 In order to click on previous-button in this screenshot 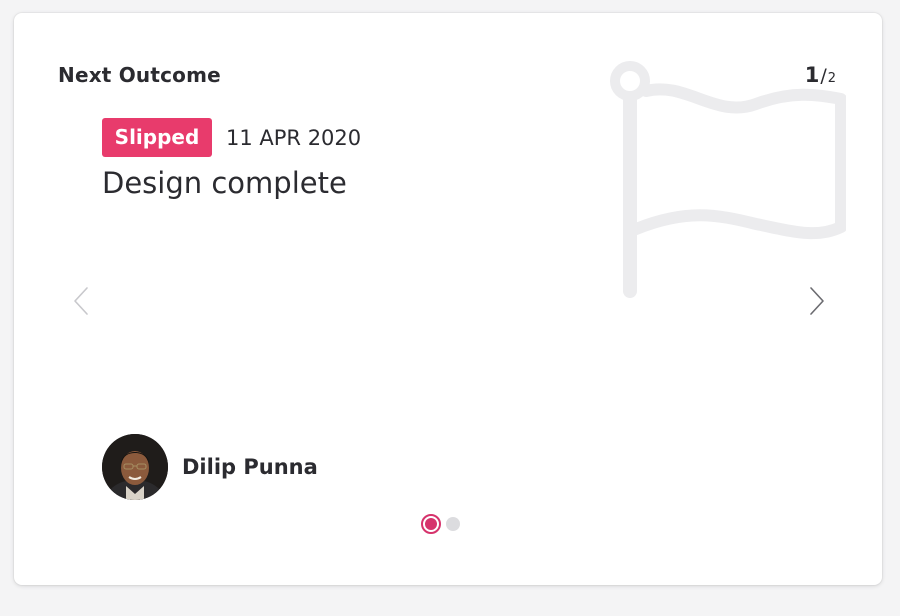, I will do `click(81, 301)`.